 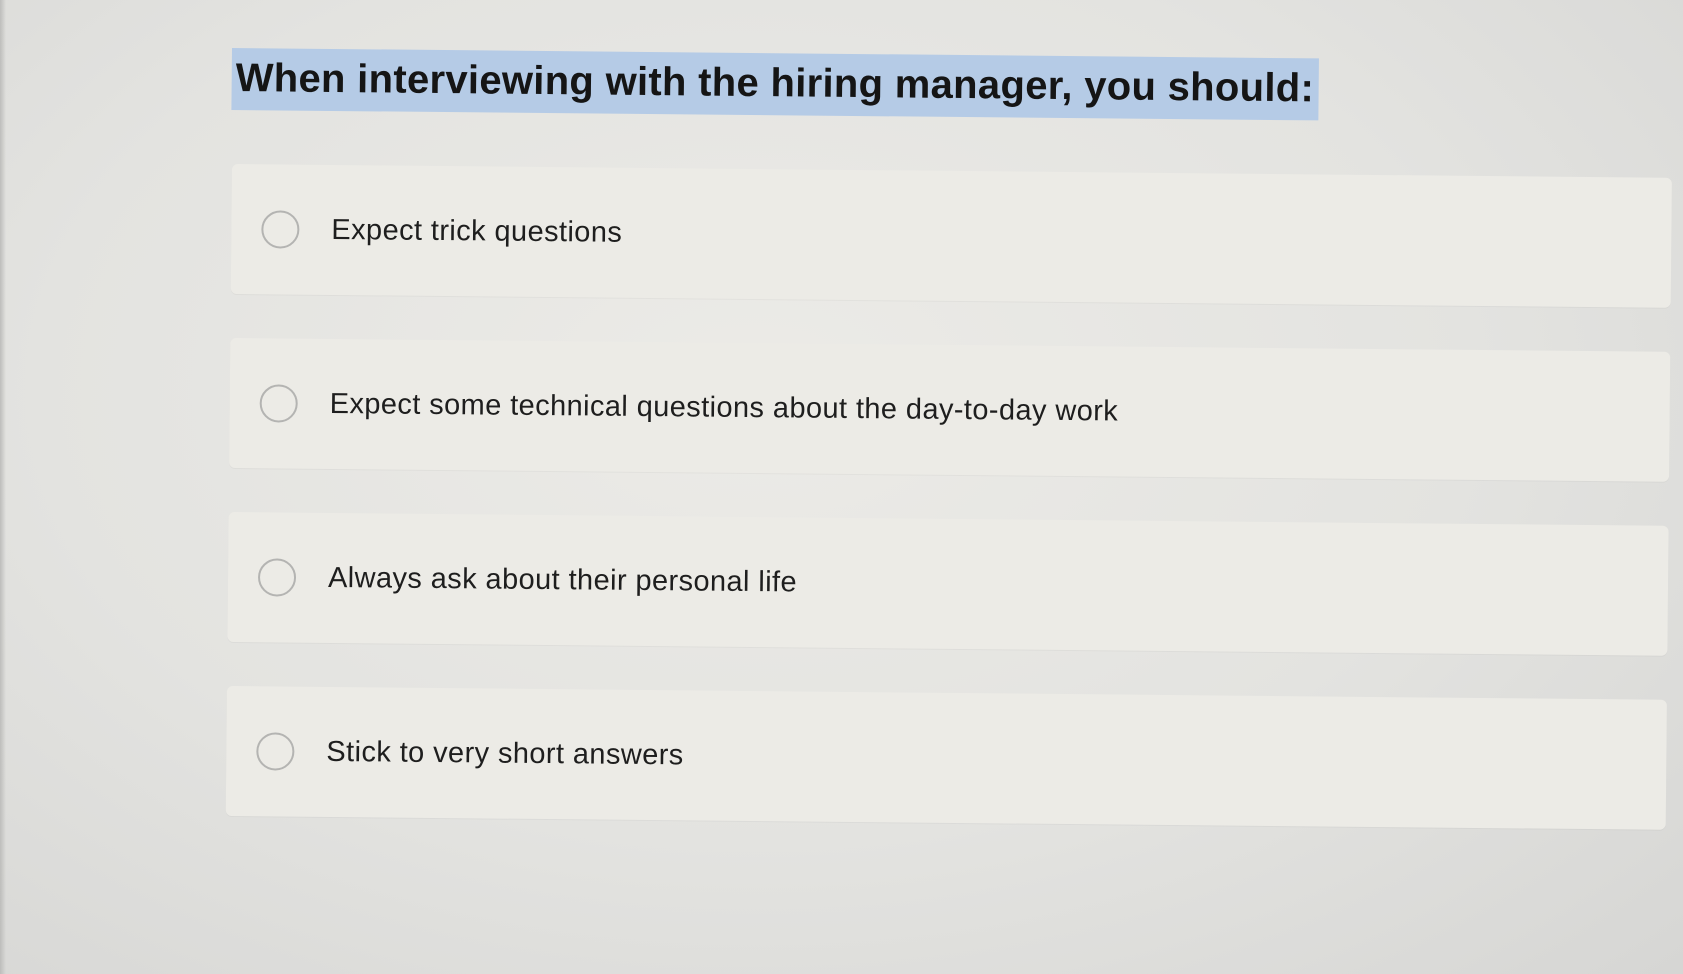 What do you see at coordinates (3, 487) in the screenshot?
I see `screen-edge` at bounding box center [3, 487].